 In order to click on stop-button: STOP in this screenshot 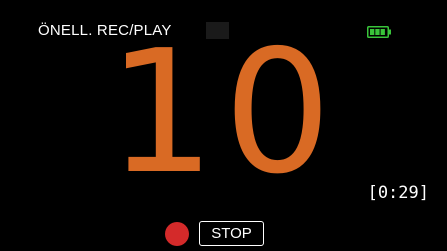, I will do `click(231, 233)`.